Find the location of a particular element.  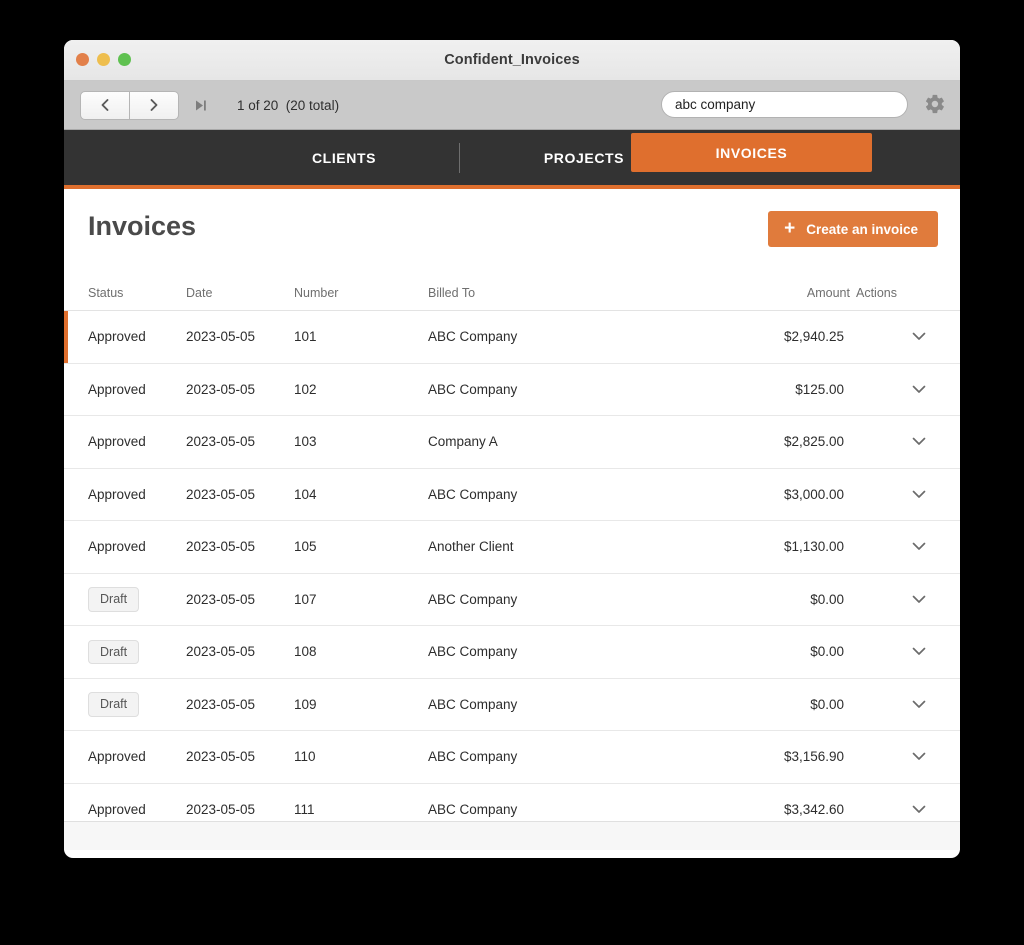

column-header-status: Status is located at coordinates (106, 293).